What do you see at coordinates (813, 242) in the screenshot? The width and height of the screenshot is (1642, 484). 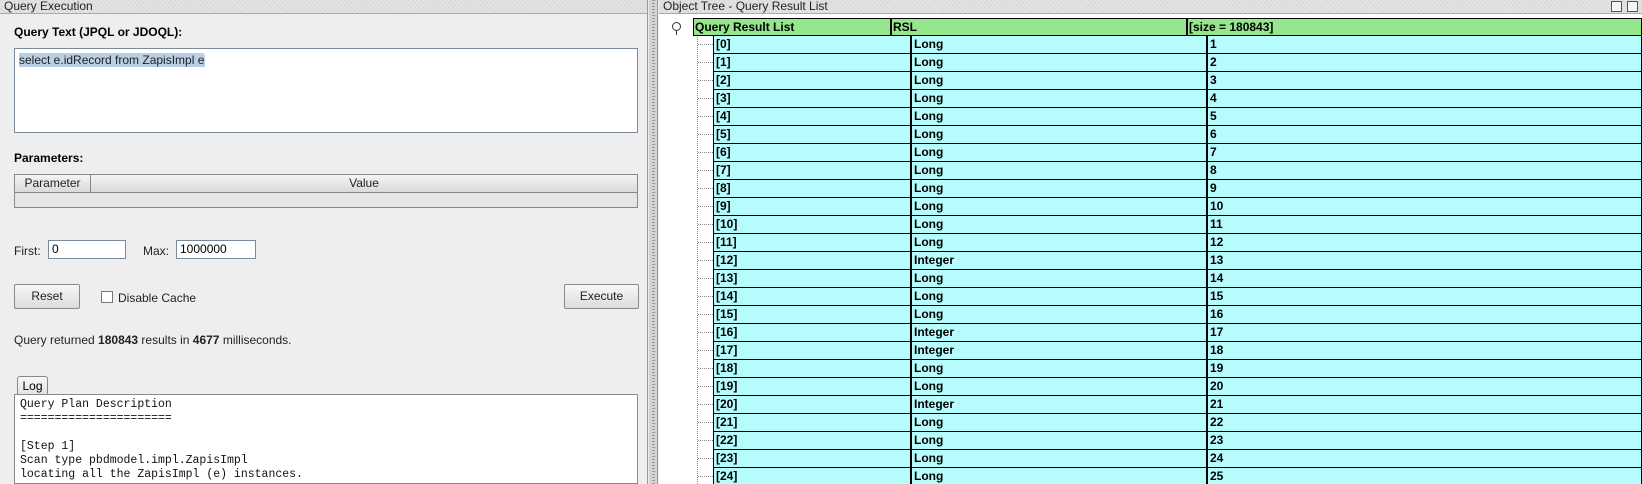 I see `row-index: [11]` at bounding box center [813, 242].